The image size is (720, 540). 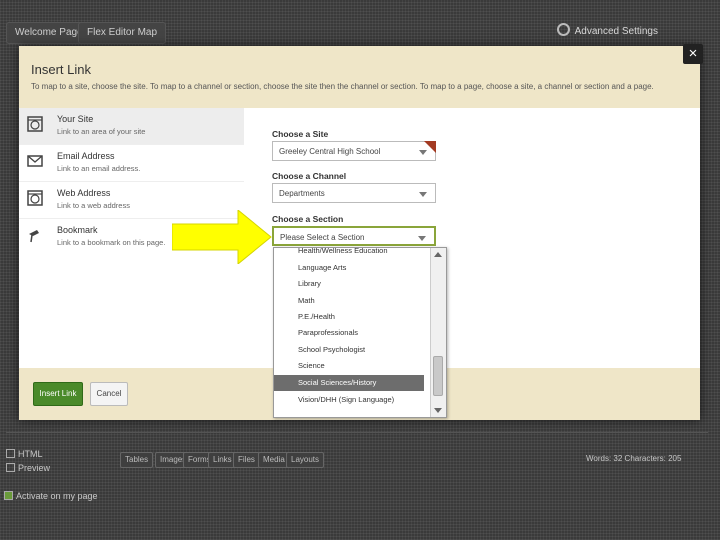 I want to click on link-type-email: Email Address Link to an email address., so click(x=131, y=163).